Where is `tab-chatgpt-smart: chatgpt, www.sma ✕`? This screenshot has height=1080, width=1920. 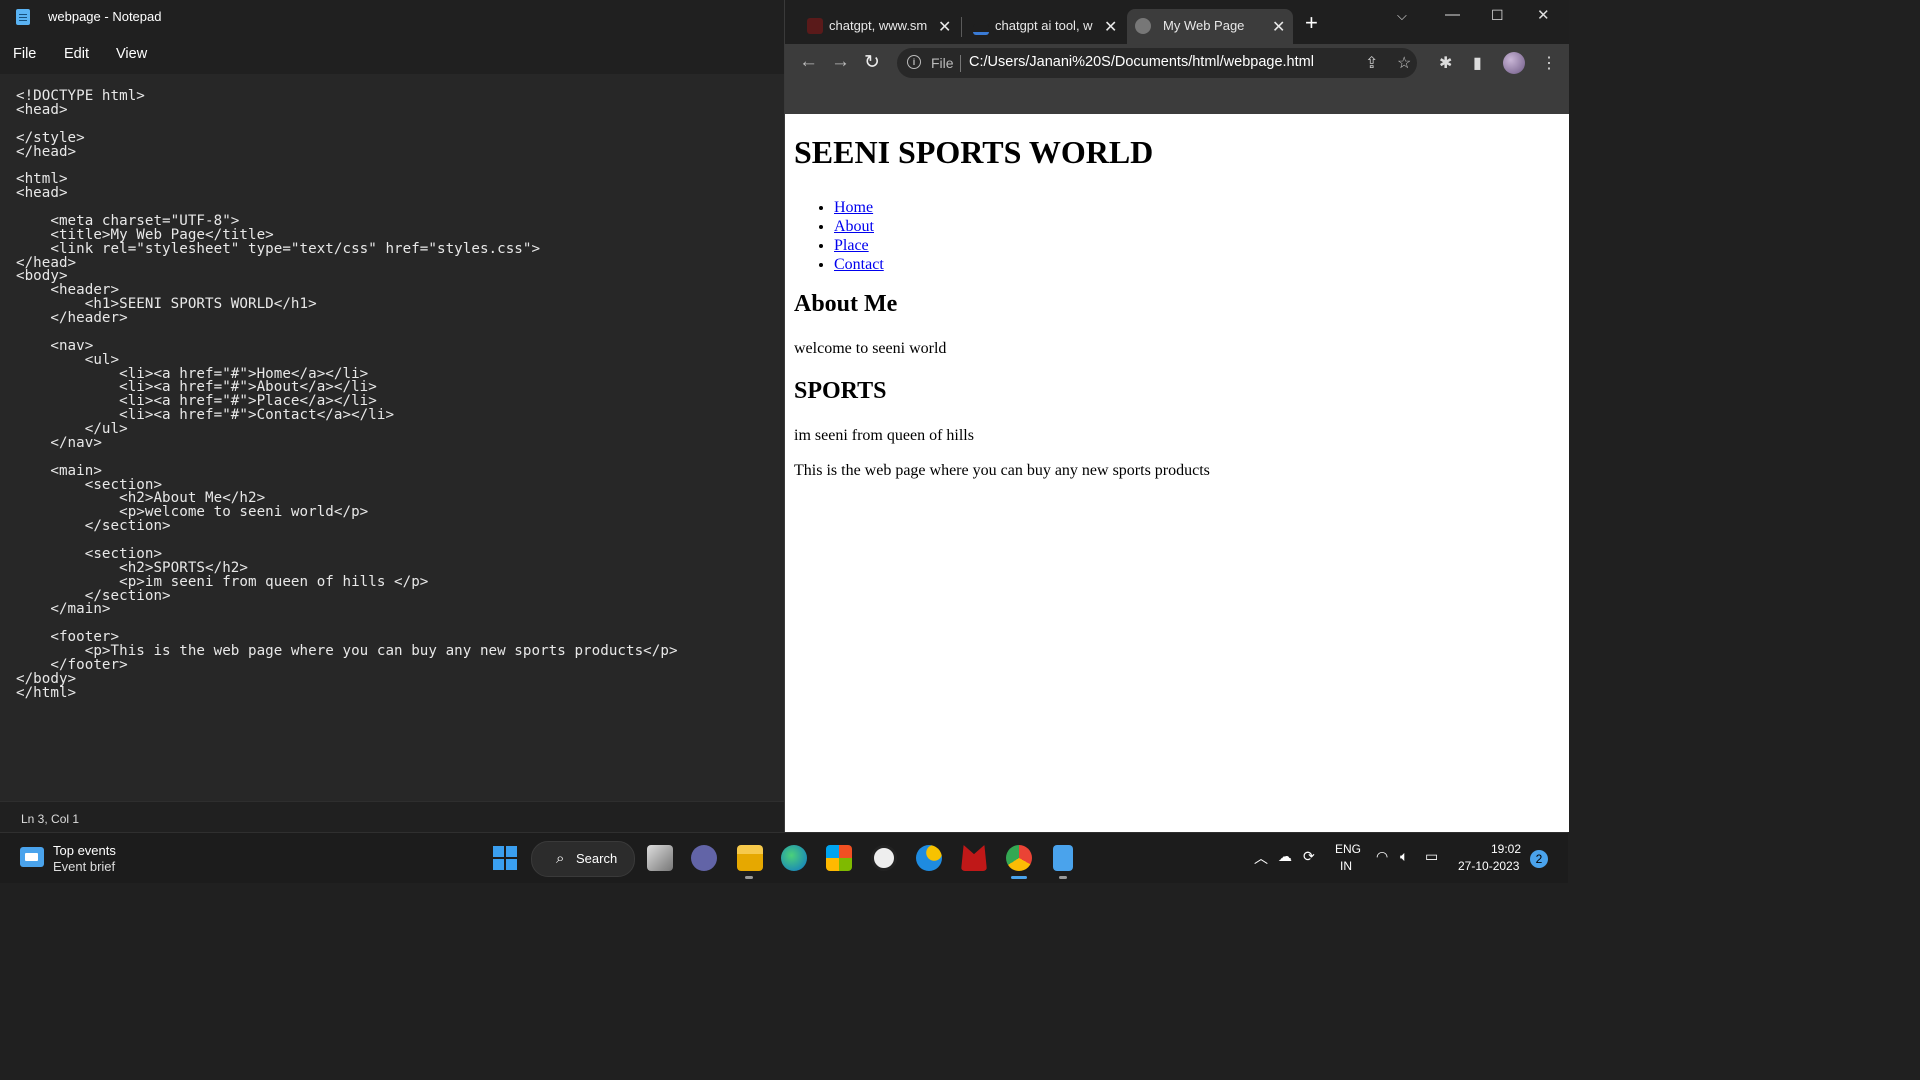 tab-chatgpt-smart: chatgpt, www.sma ✕ is located at coordinates (877, 26).